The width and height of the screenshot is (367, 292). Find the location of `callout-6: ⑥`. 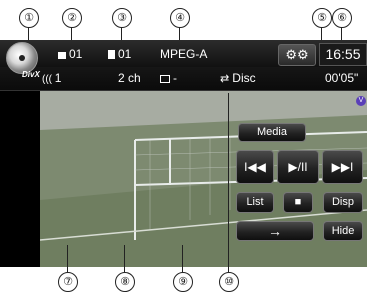

callout-6: ⑥ is located at coordinates (342, 18).